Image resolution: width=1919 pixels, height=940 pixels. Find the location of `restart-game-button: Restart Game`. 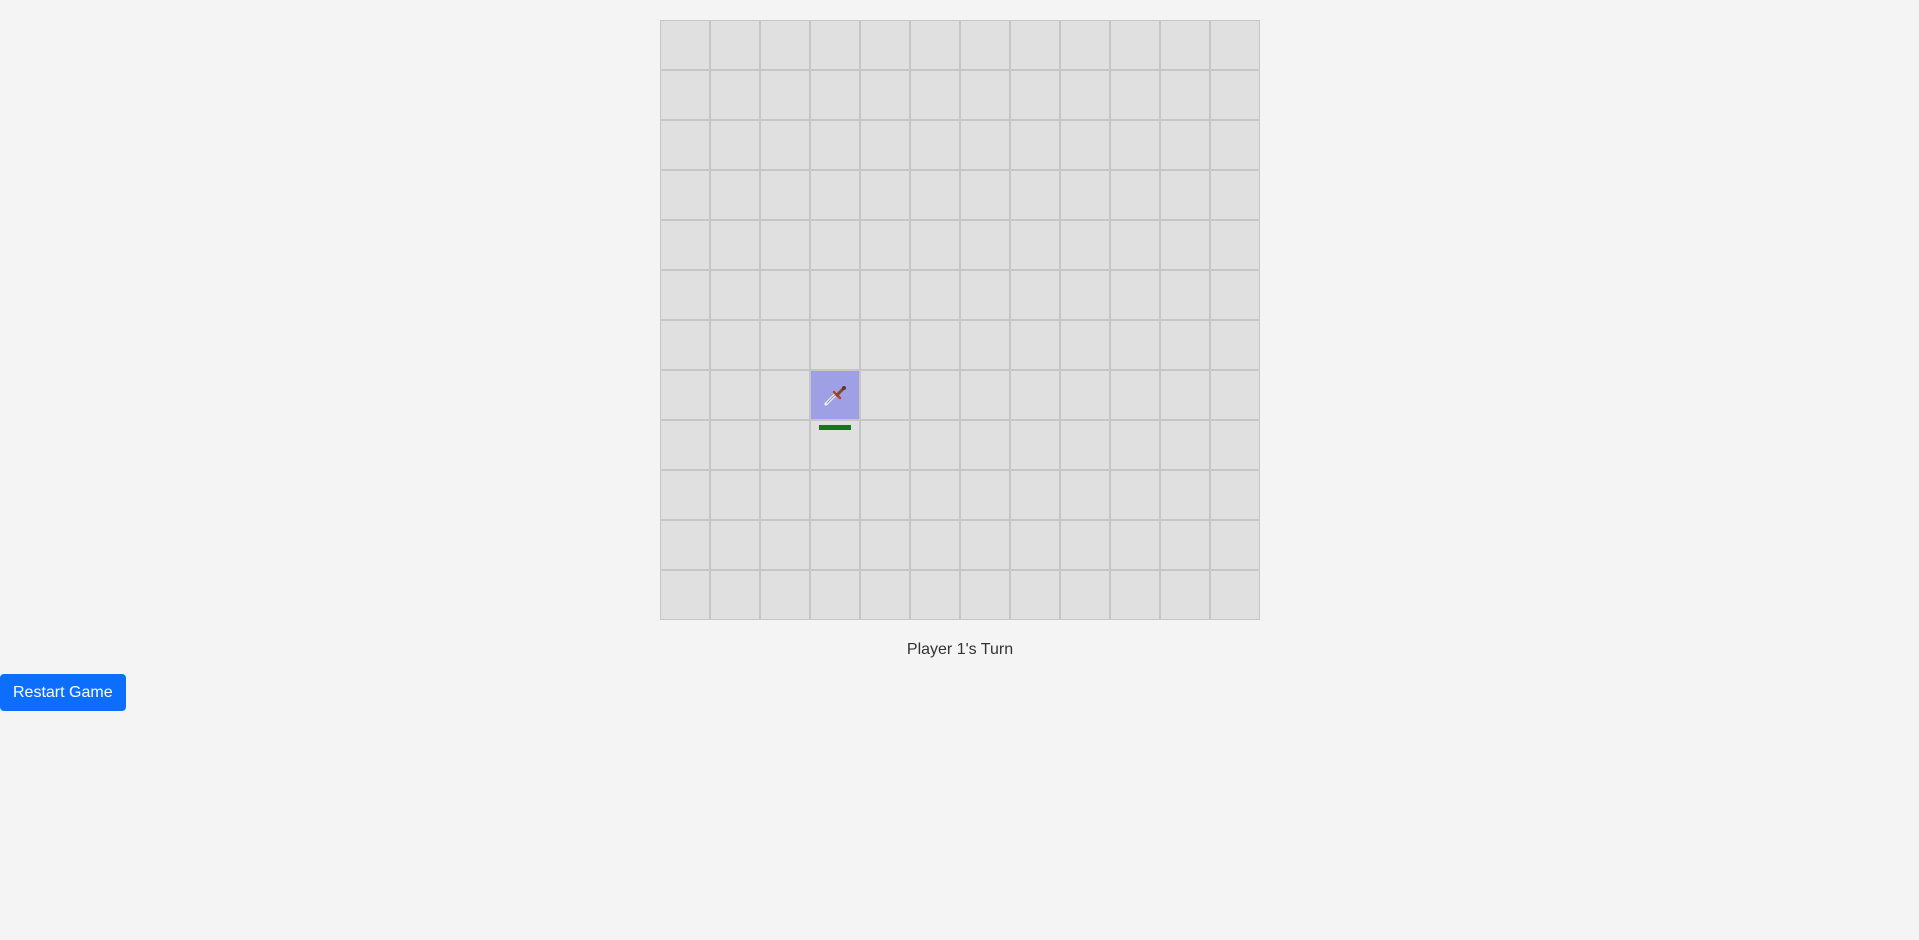

restart-game-button: Restart Game is located at coordinates (63, 692).